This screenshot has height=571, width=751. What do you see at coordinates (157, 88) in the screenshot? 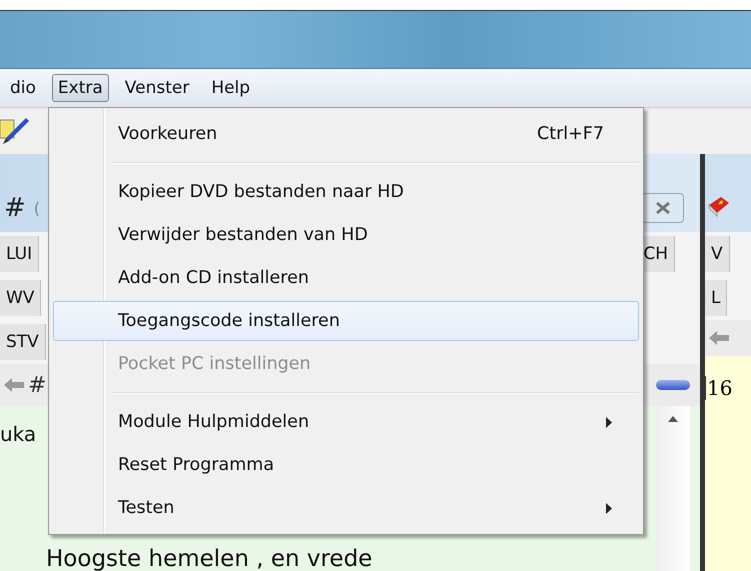
I see `menu-bar-item: Venster` at bounding box center [157, 88].